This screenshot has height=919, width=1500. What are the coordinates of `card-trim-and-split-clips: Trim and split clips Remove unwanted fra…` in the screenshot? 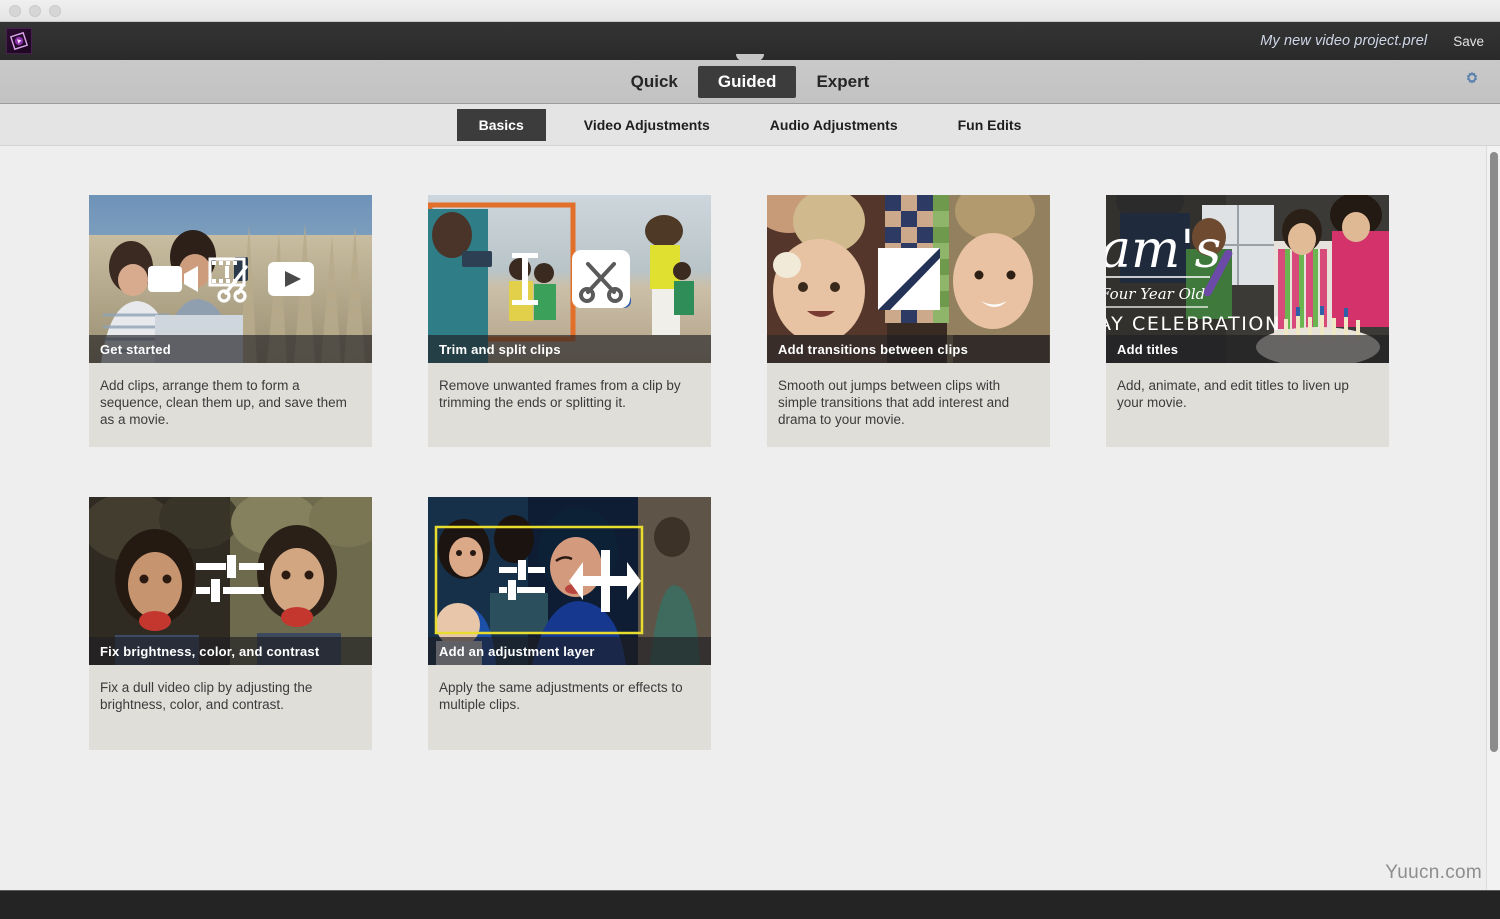 It's located at (569, 321).